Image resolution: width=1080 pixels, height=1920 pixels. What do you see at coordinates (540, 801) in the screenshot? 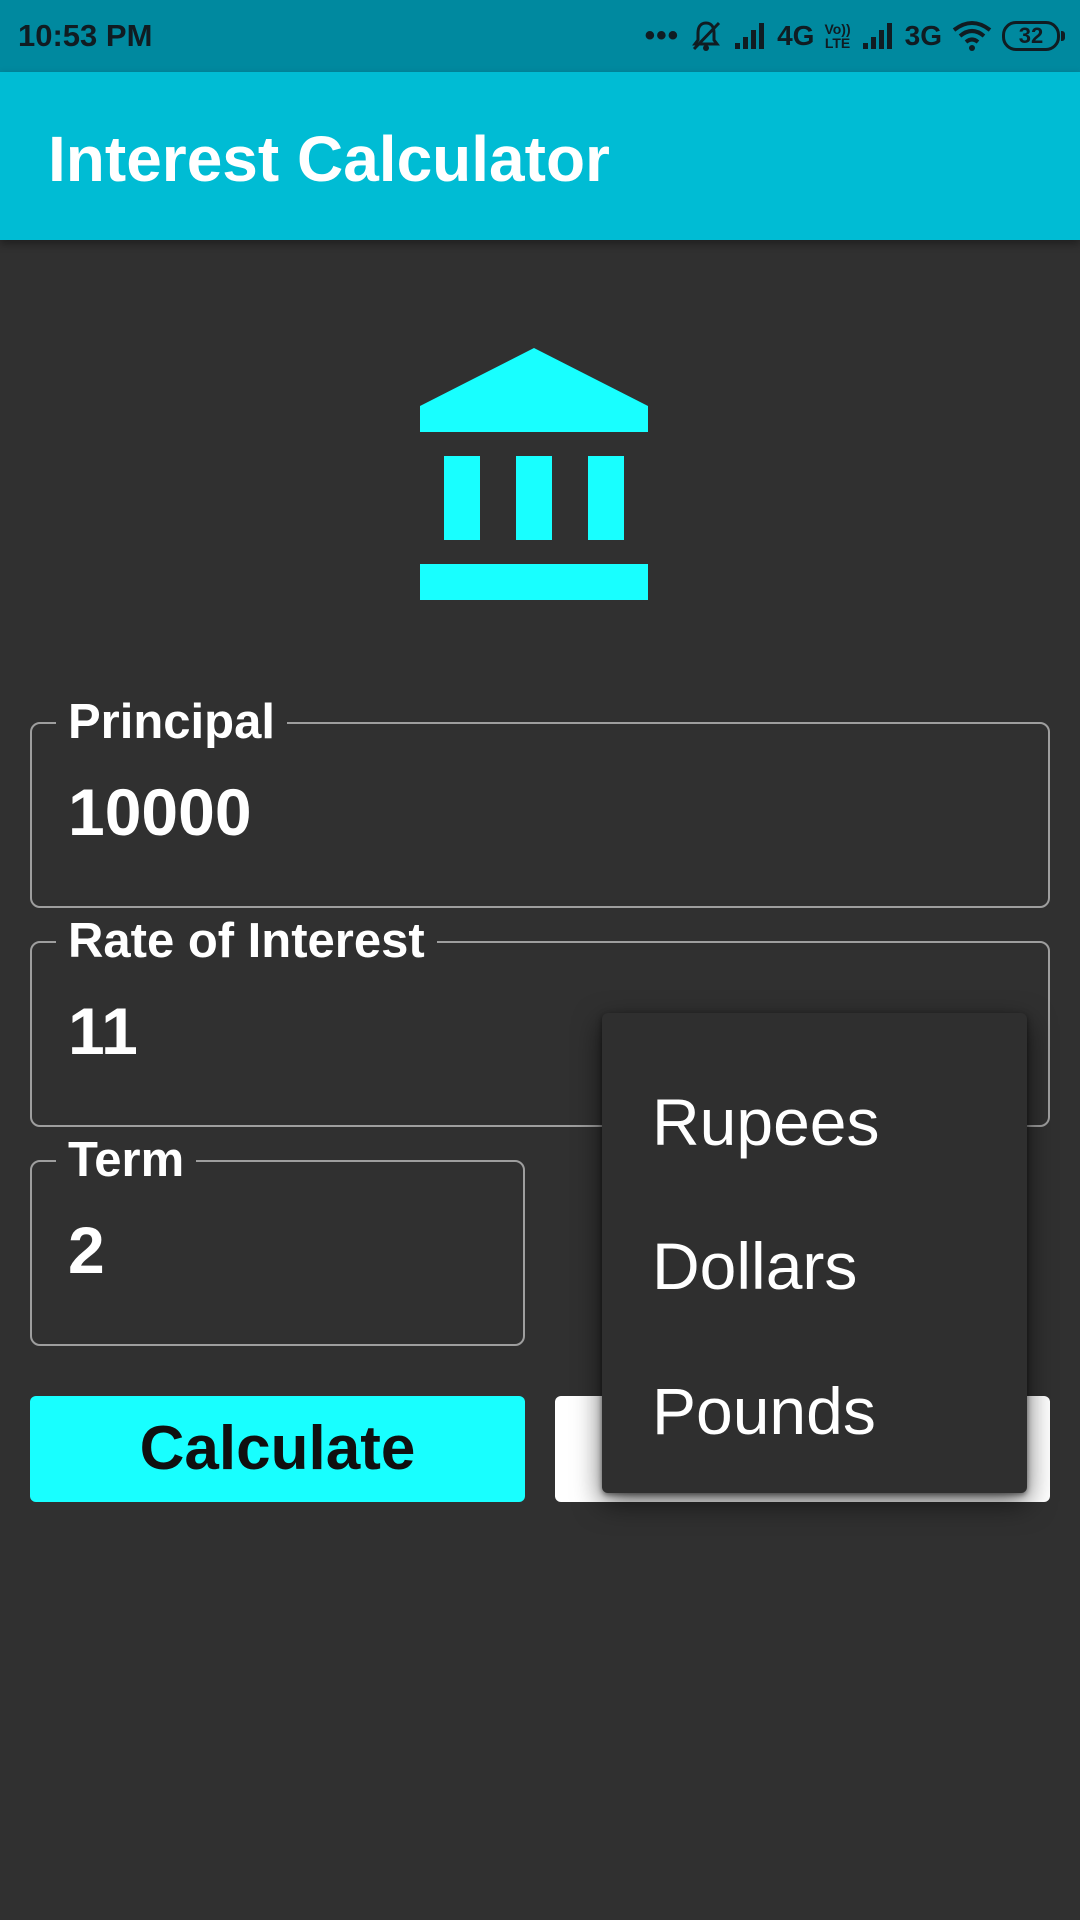
I see `principal-field: Principal 10000` at bounding box center [540, 801].